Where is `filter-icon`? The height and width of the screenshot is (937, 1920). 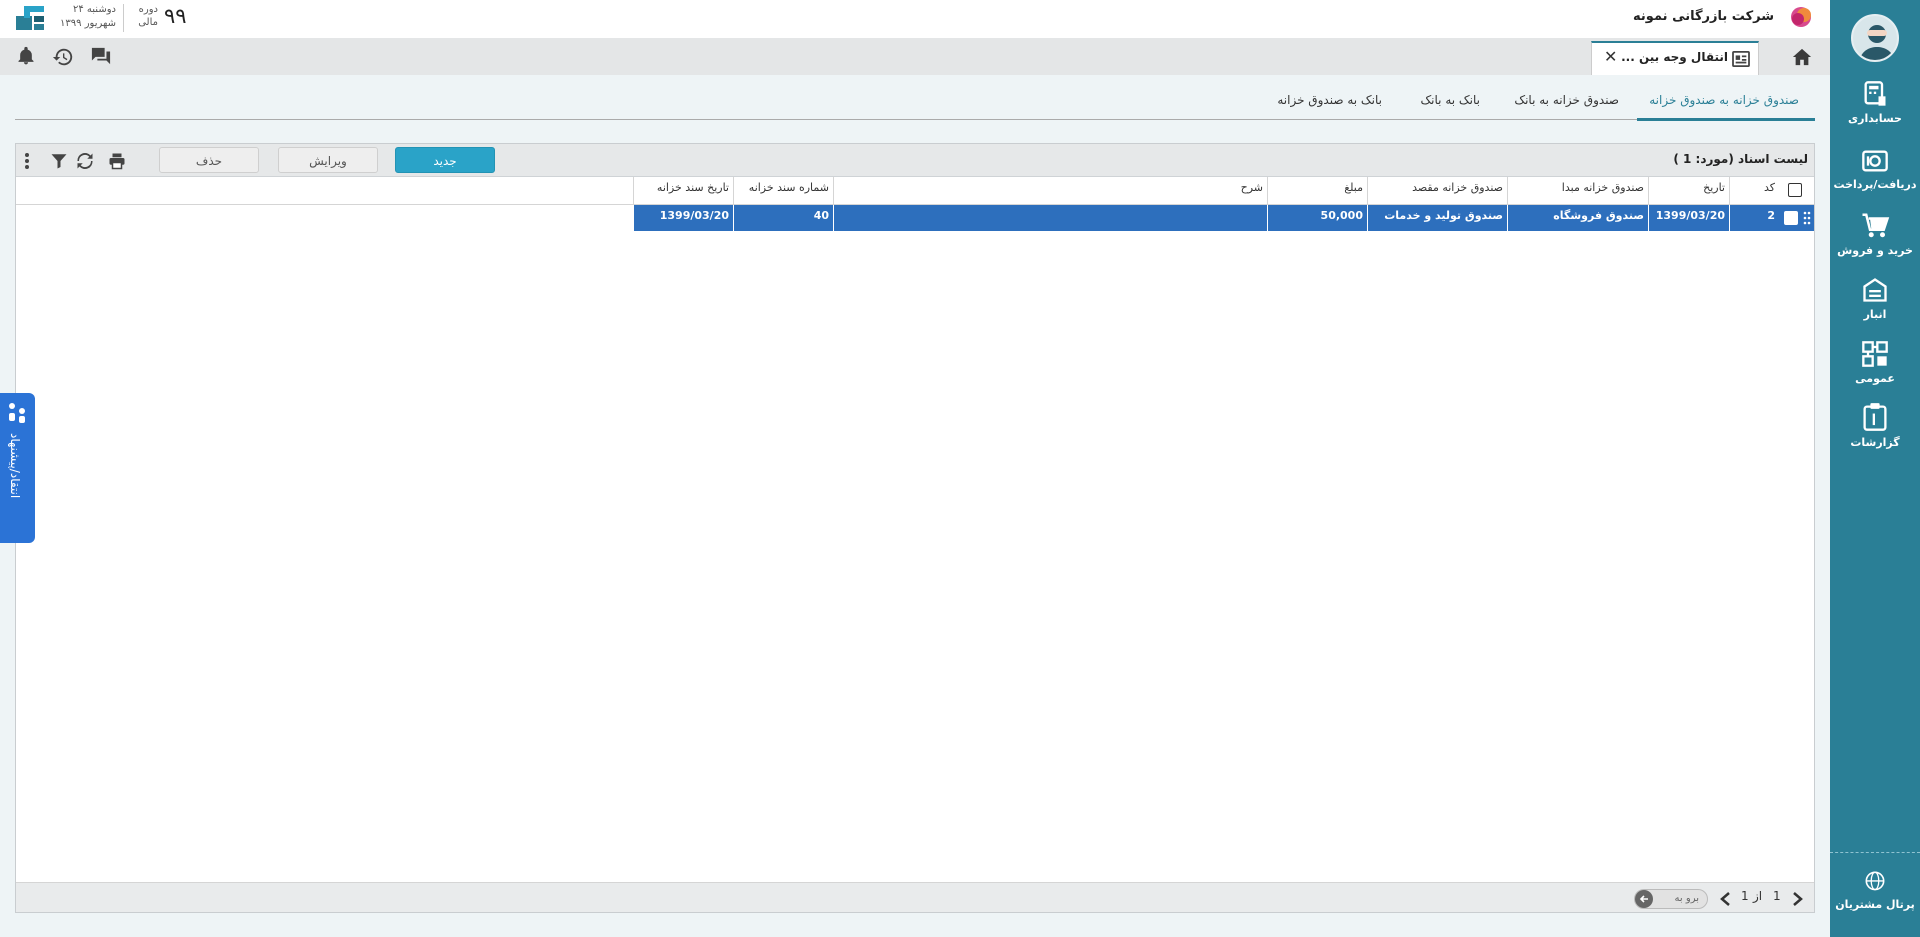
filter-icon is located at coordinates (59, 161).